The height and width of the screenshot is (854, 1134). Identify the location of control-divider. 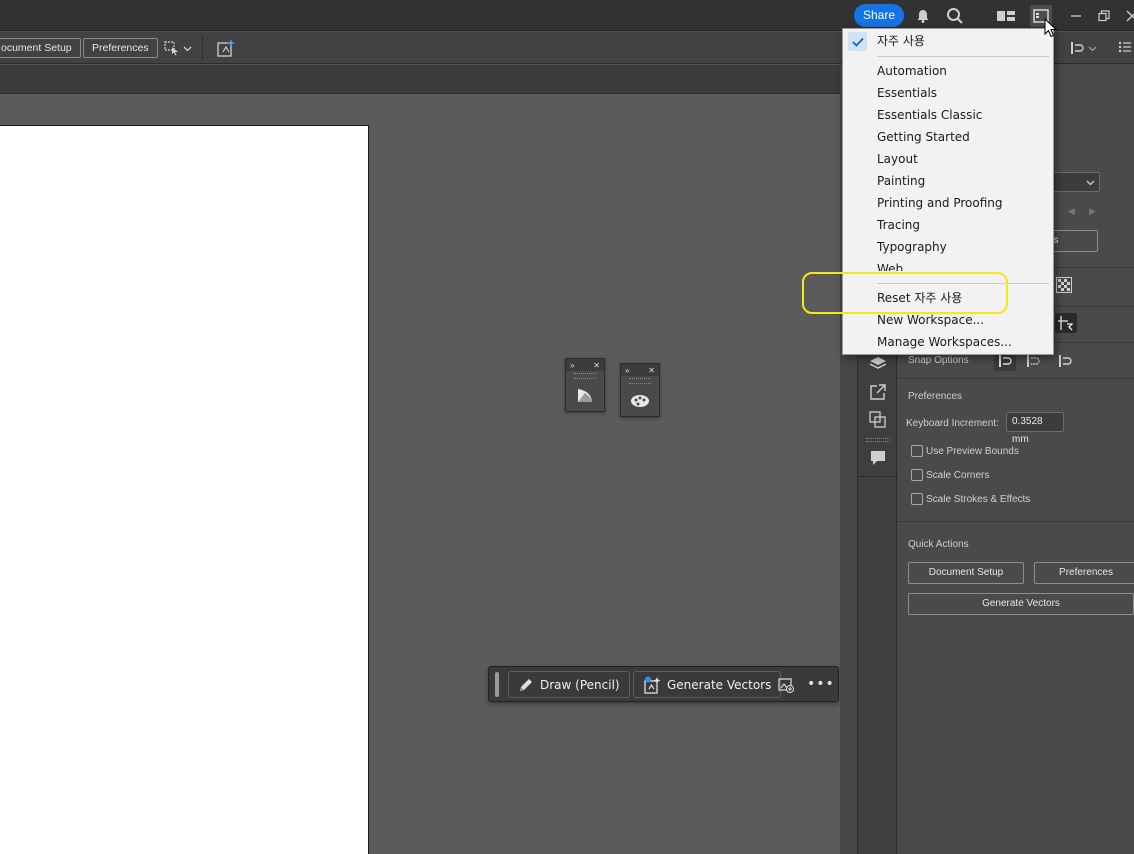
(202, 48).